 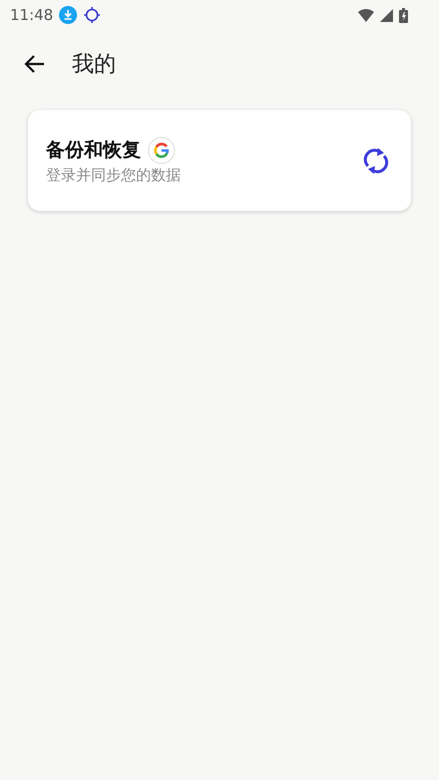 What do you see at coordinates (93, 150) in the screenshot?
I see `card-title: 备份和恢复` at bounding box center [93, 150].